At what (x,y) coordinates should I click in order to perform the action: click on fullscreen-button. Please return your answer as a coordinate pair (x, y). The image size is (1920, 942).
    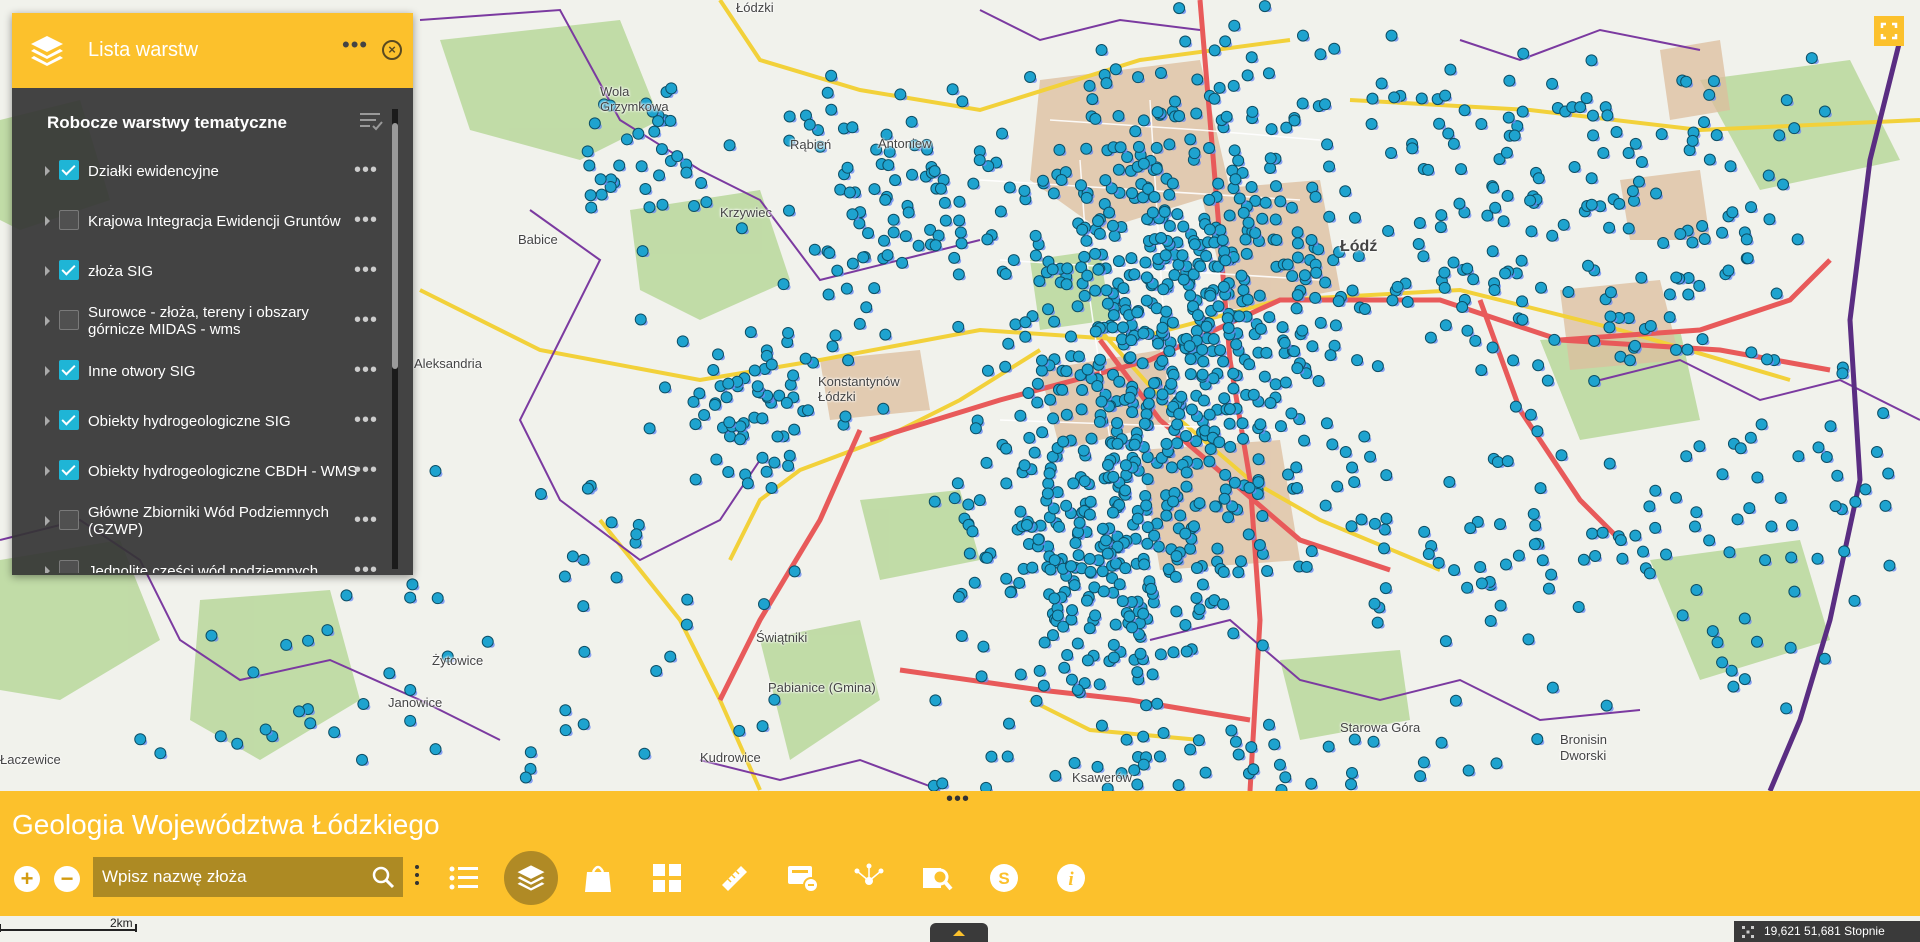
    Looking at the image, I should click on (1889, 31).